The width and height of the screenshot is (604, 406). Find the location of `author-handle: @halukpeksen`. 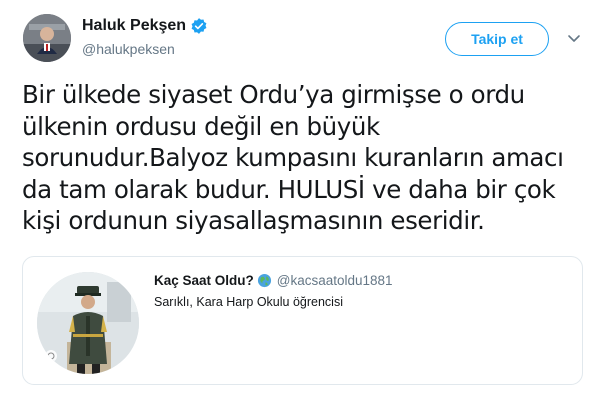

author-handle: @halukpeksen is located at coordinates (128, 49).